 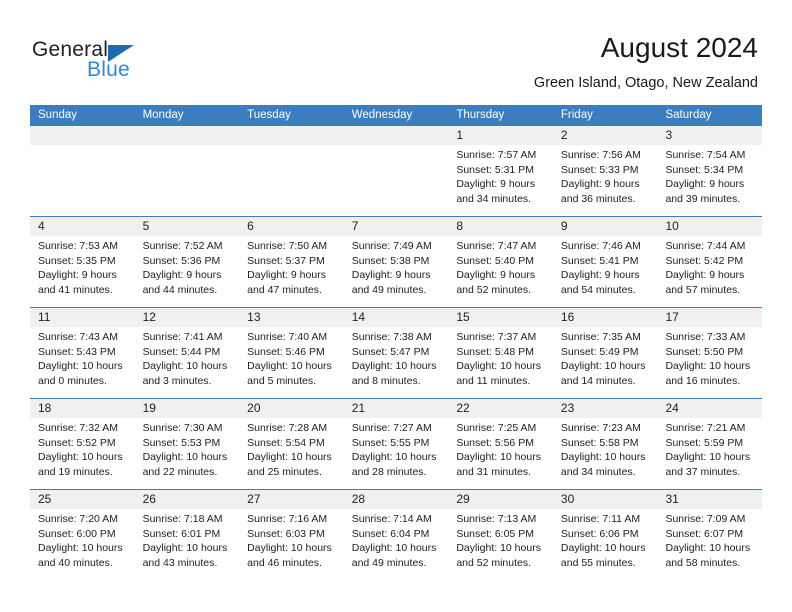 I want to click on day-number: 1, so click(x=500, y=135).